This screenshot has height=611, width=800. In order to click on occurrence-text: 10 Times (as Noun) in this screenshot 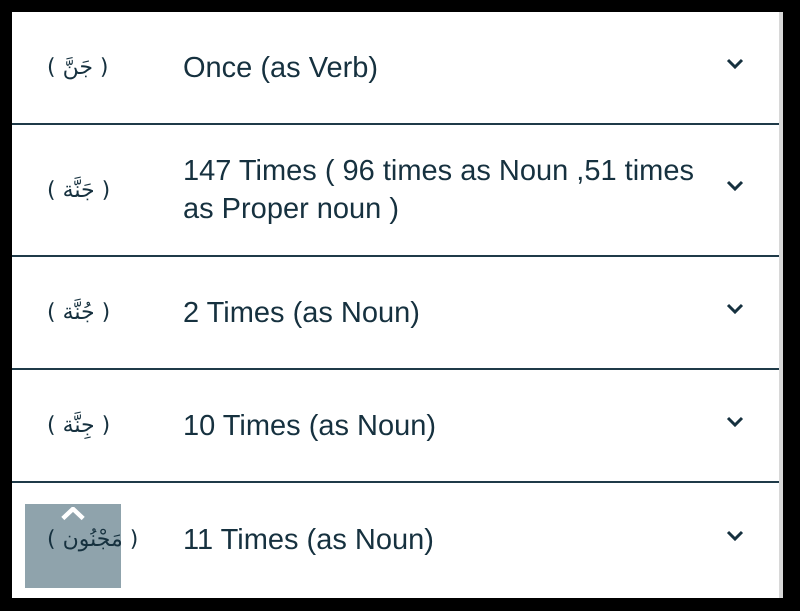, I will do `click(310, 426)`.